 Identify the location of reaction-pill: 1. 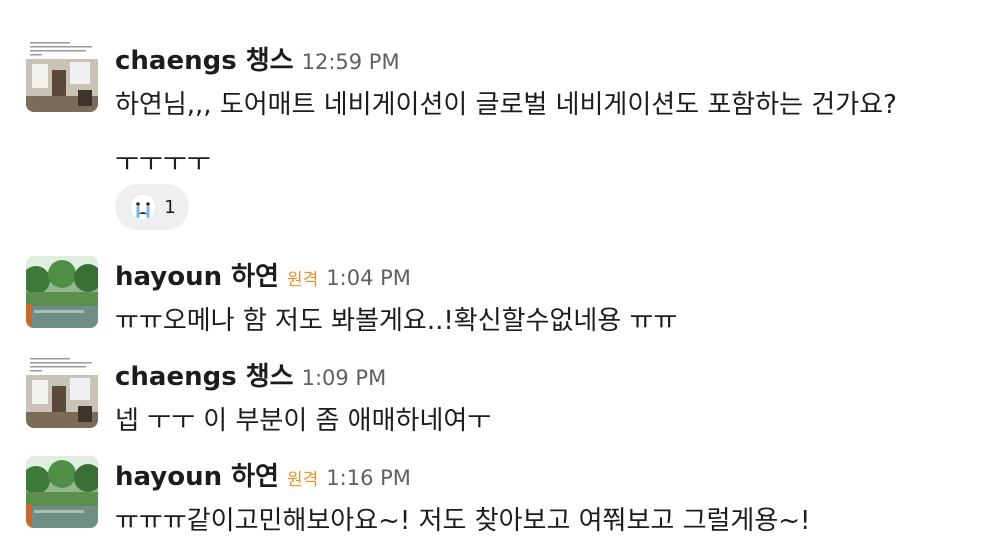
(152, 207).